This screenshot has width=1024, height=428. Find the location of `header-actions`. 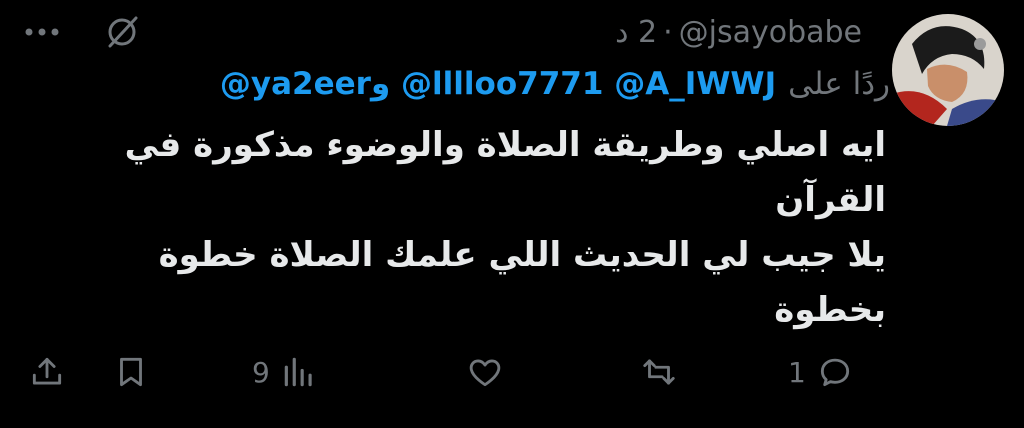

header-actions is located at coordinates (82, 32).